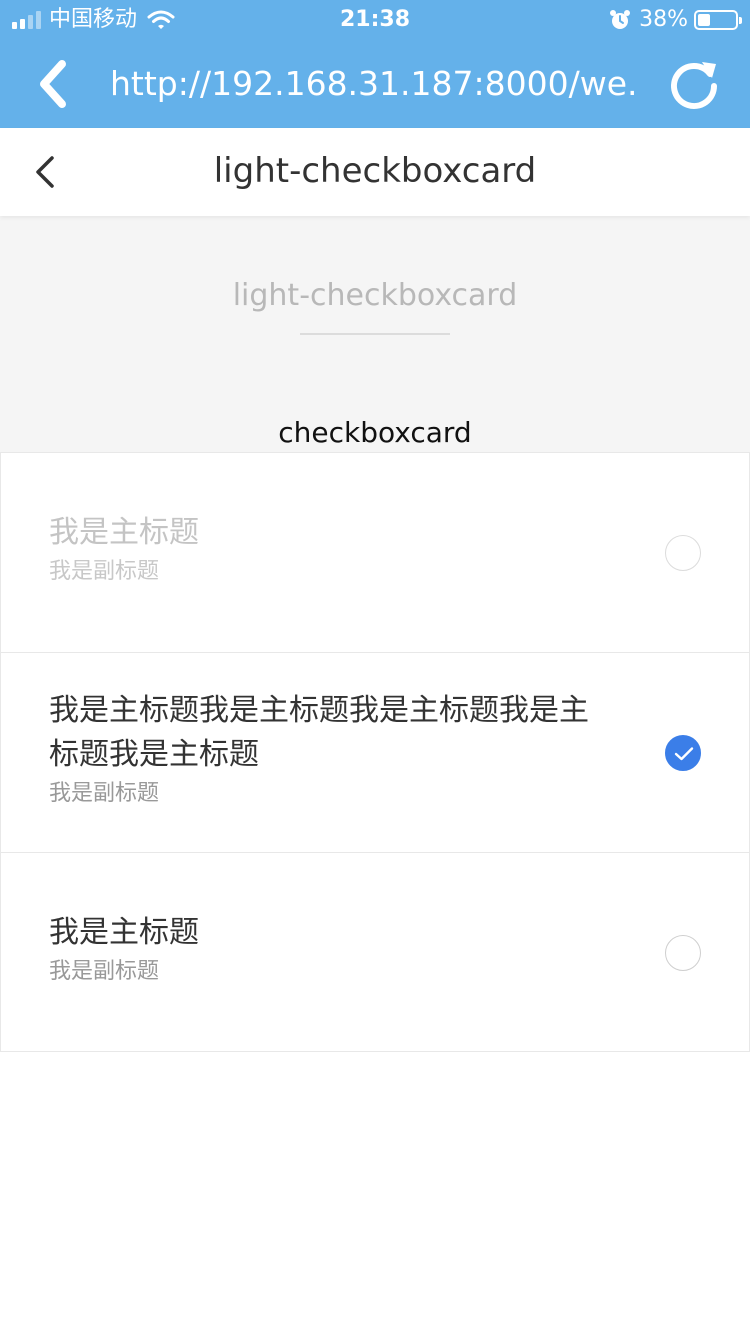 This screenshot has width=750, height=1334. What do you see at coordinates (375, 295) in the screenshot?
I see `page-heading: light-checkboxcard` at bounding box center [375, 295].